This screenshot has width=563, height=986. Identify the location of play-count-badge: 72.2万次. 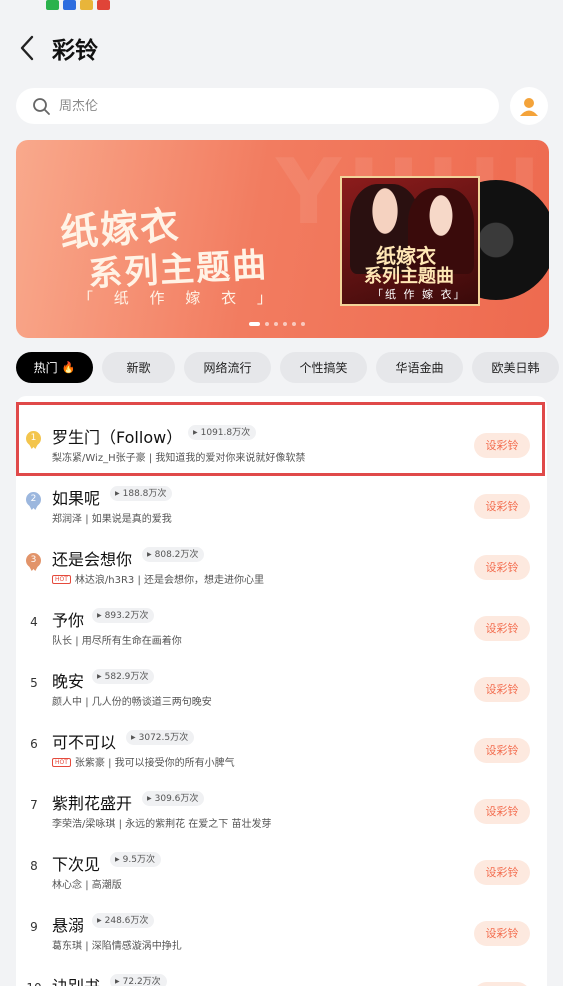
(138, 980).